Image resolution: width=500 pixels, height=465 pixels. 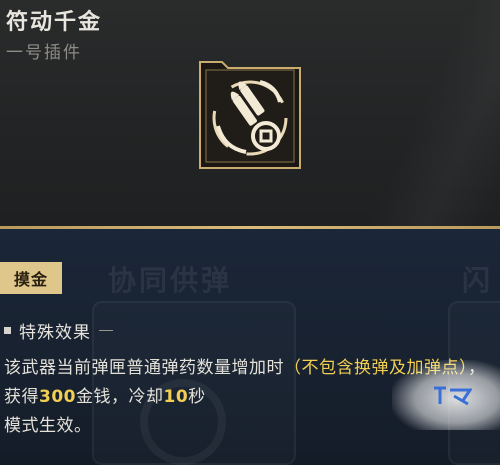 I want to click on watermark-overlay, so click(x=446, y=395).